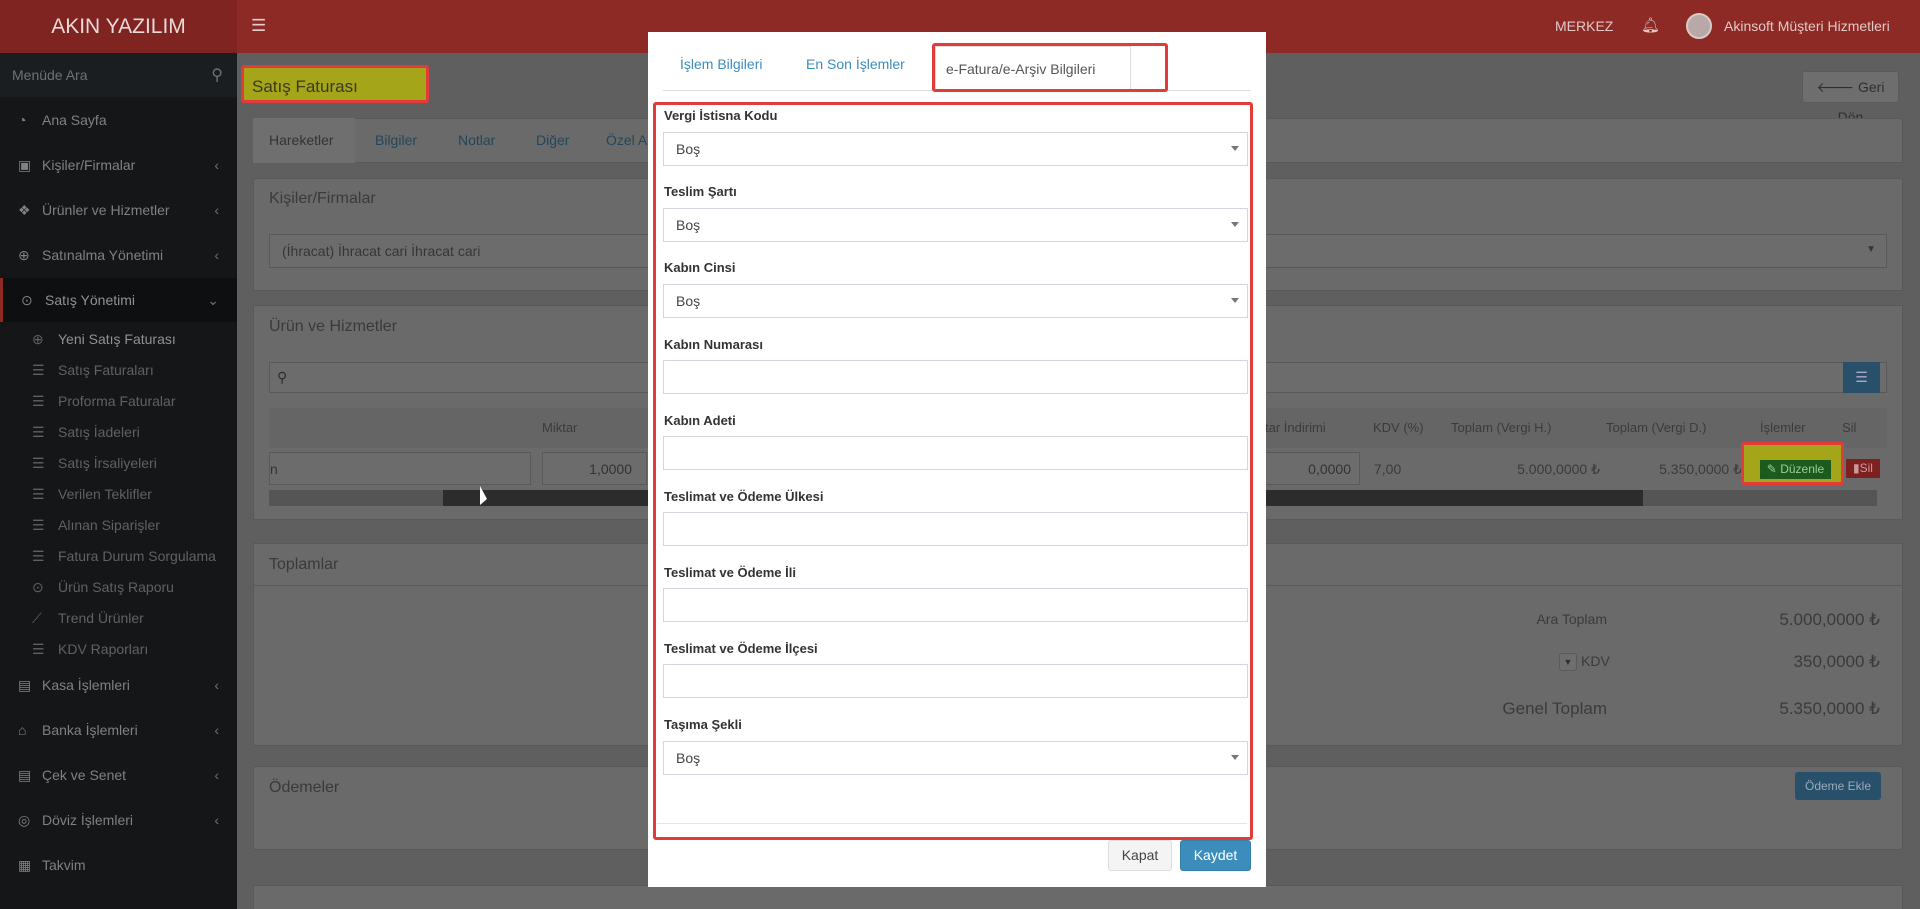  I want to click on payments-title: Ödemeler, so click(304, 787).